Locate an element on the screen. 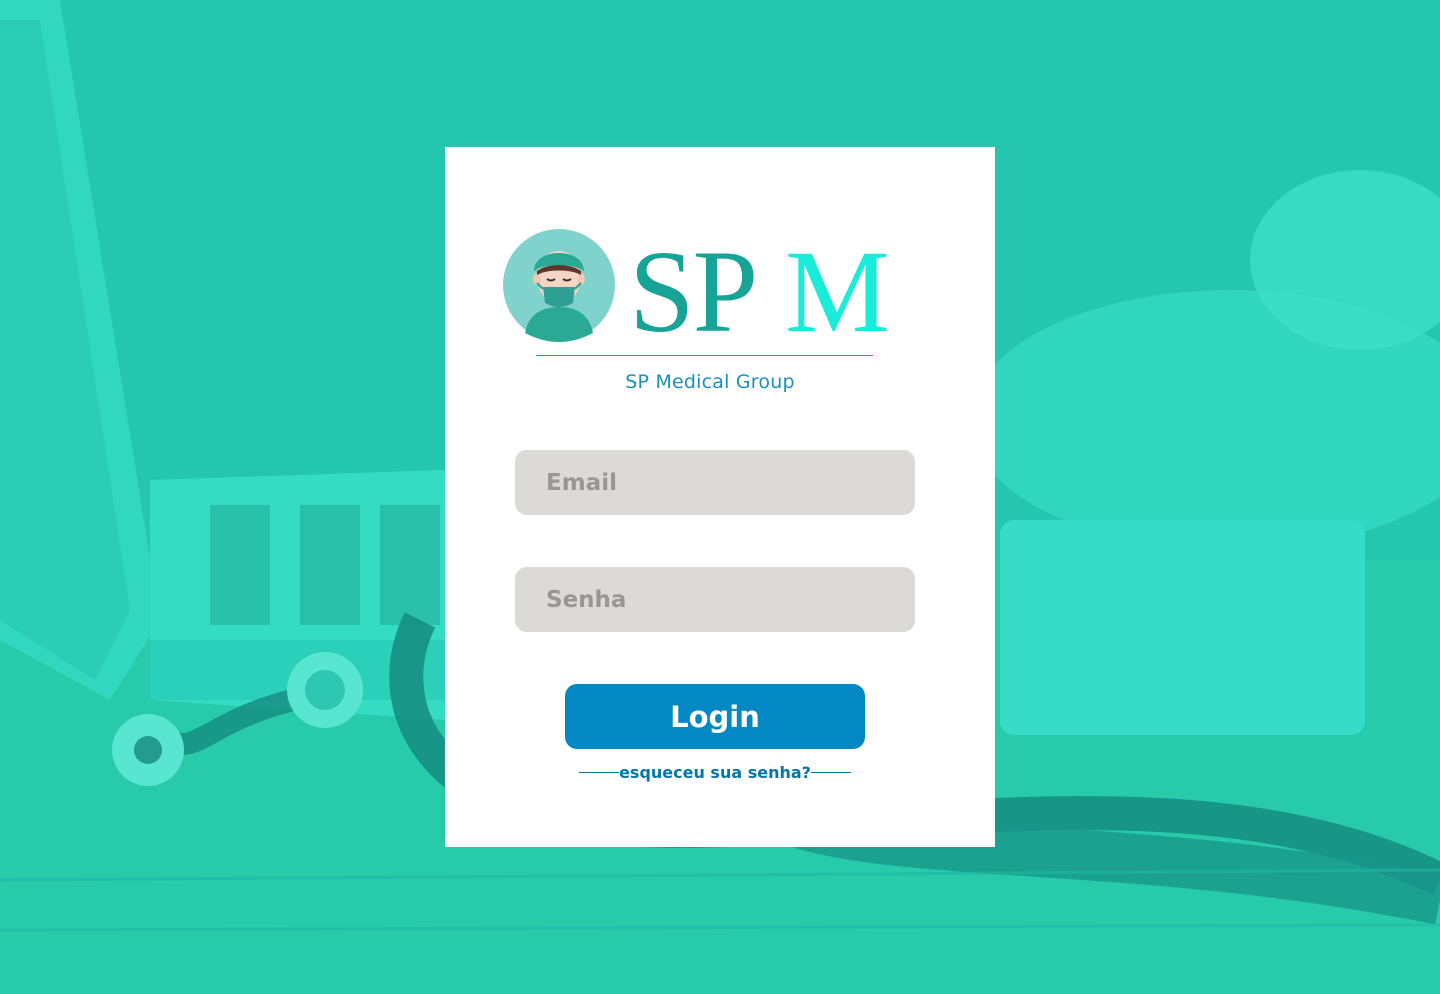  email-field is located at coordinates (715, 482).